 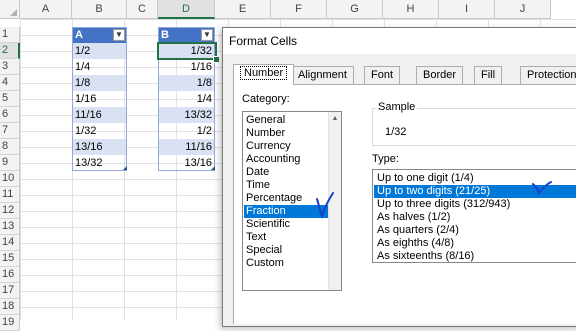 I want to click on tab-font: Font, so click(x=382, y=75).